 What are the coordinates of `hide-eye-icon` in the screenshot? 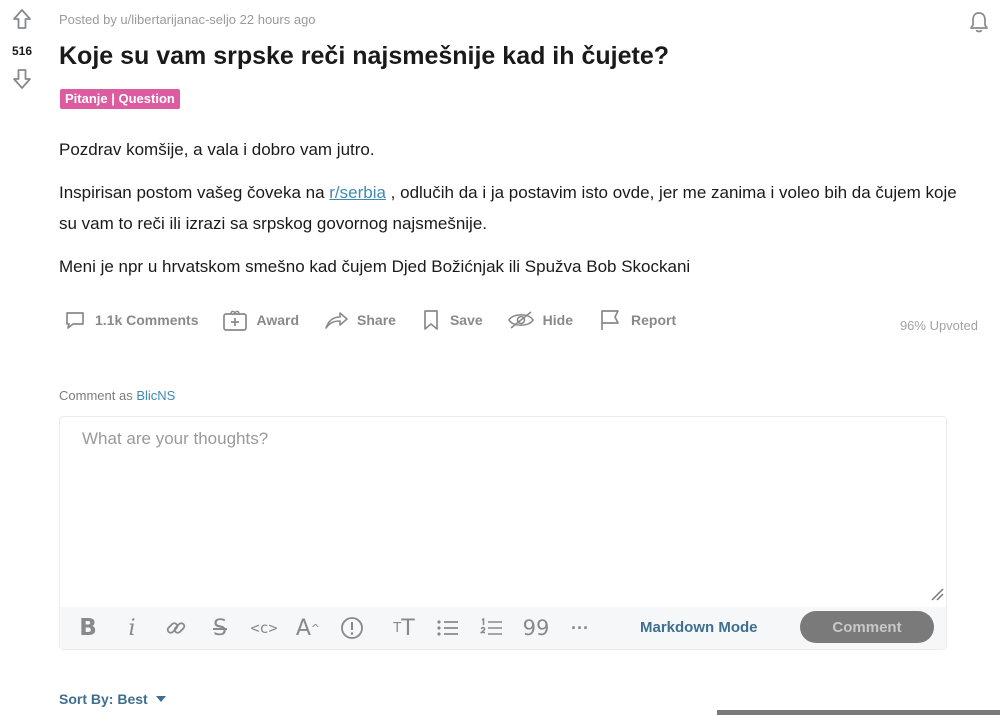 It's located at (520, 320).